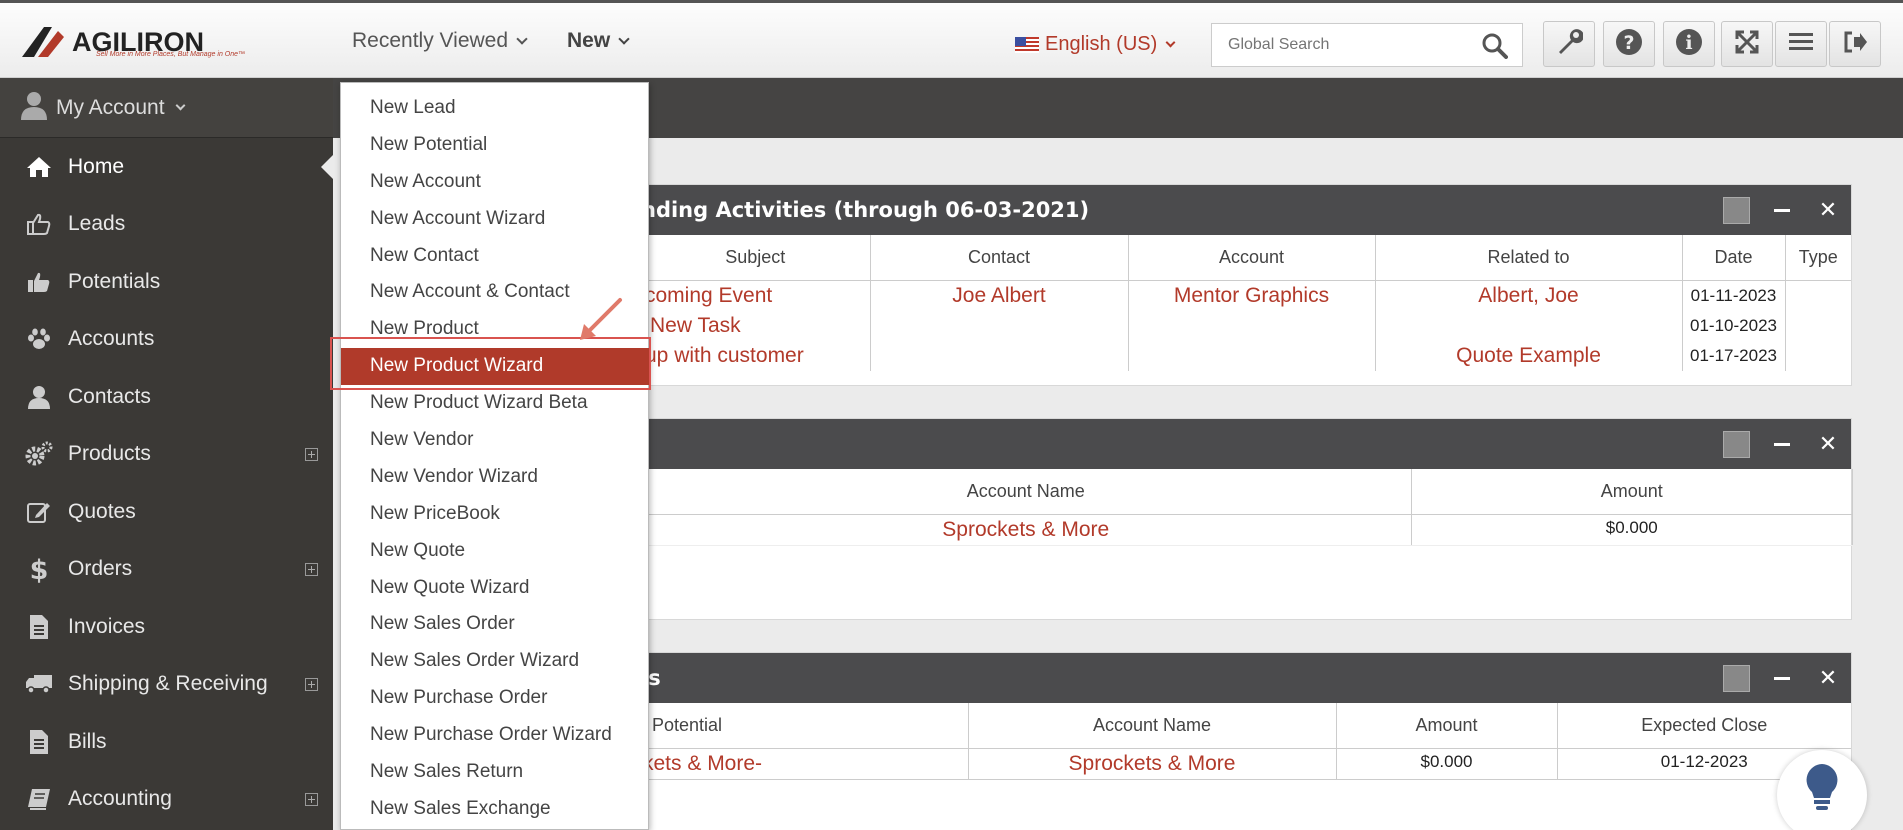 The image size is (1903, 830). Describe the element at coordinates (865, 210) in the screenshot. I see `activities-panel-title: nding Activities (through 06-03-2021)` at that location.